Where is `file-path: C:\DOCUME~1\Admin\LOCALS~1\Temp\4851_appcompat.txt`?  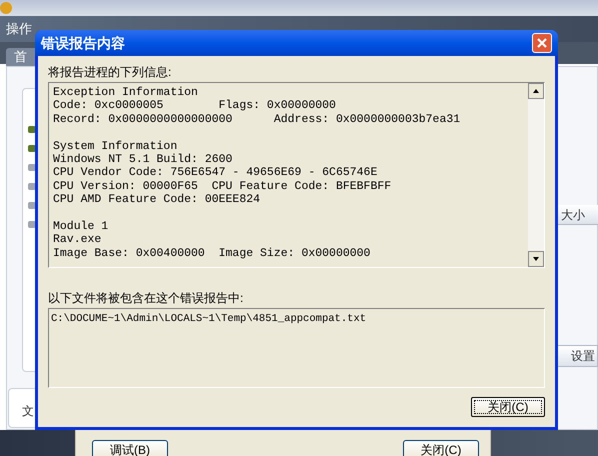
file-path: C:\DOCUME~1\Admin\LOCALS~1\Temp\4851_appcompat.txt is located at coordinates (209, 319).